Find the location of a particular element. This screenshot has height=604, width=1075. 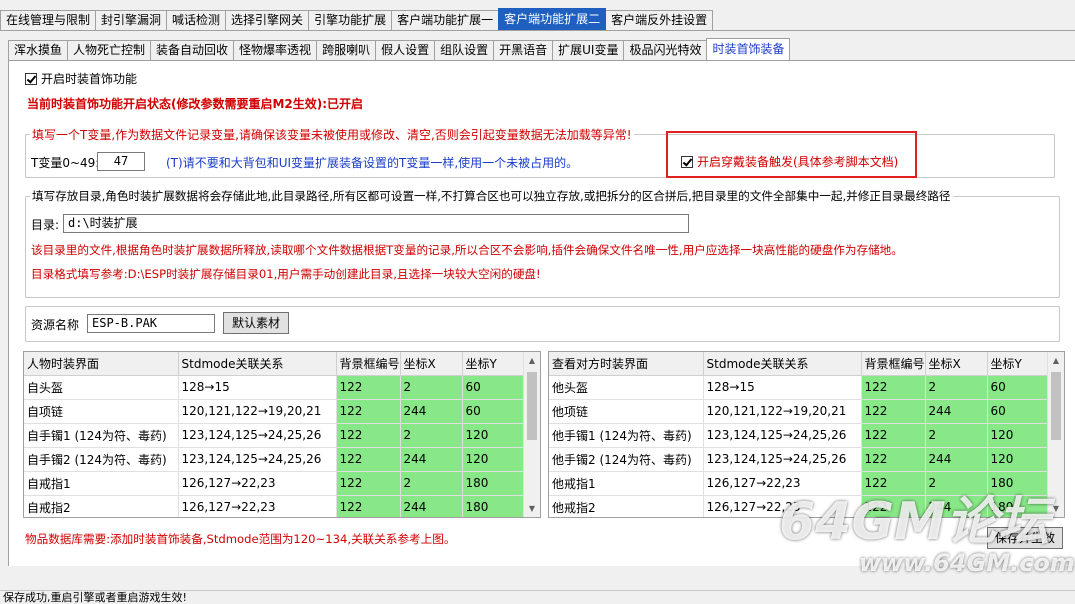

tab-flash-effects: 极品闪光特效 is located at coordinates (665, 50).